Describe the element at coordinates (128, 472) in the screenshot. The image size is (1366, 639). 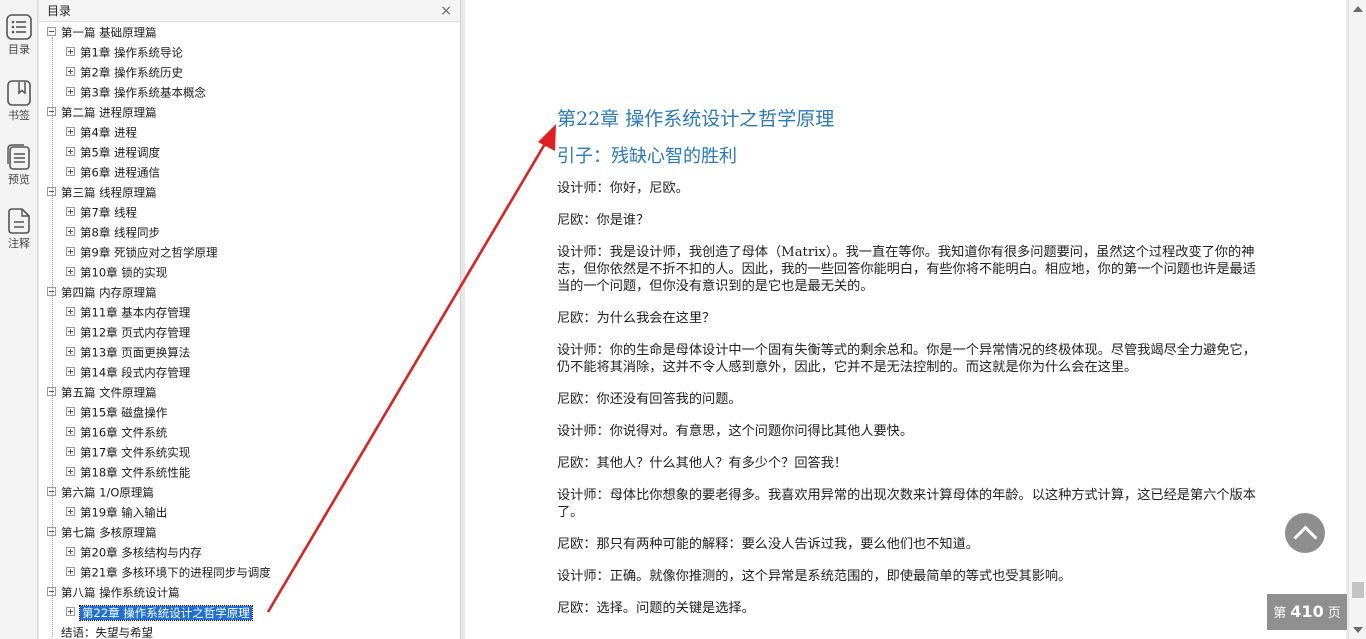
I see `toc-chapter-item: 第18章 文件系统性能` at that location.